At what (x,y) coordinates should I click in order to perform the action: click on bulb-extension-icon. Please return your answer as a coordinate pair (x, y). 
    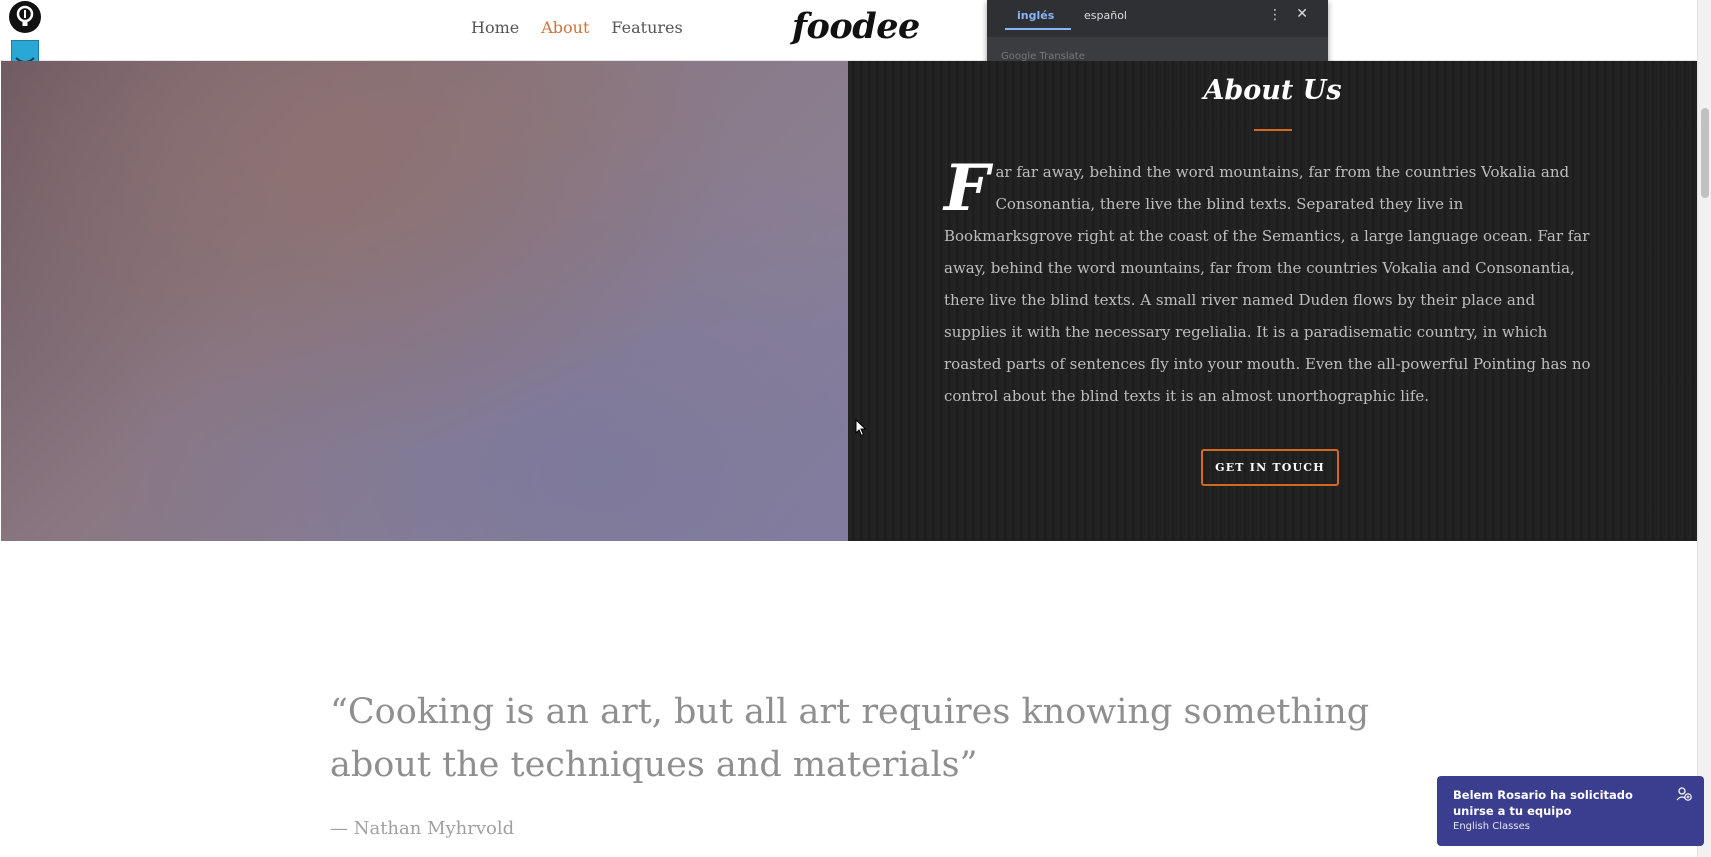
    Looking at the image, I should click on (25, 17).